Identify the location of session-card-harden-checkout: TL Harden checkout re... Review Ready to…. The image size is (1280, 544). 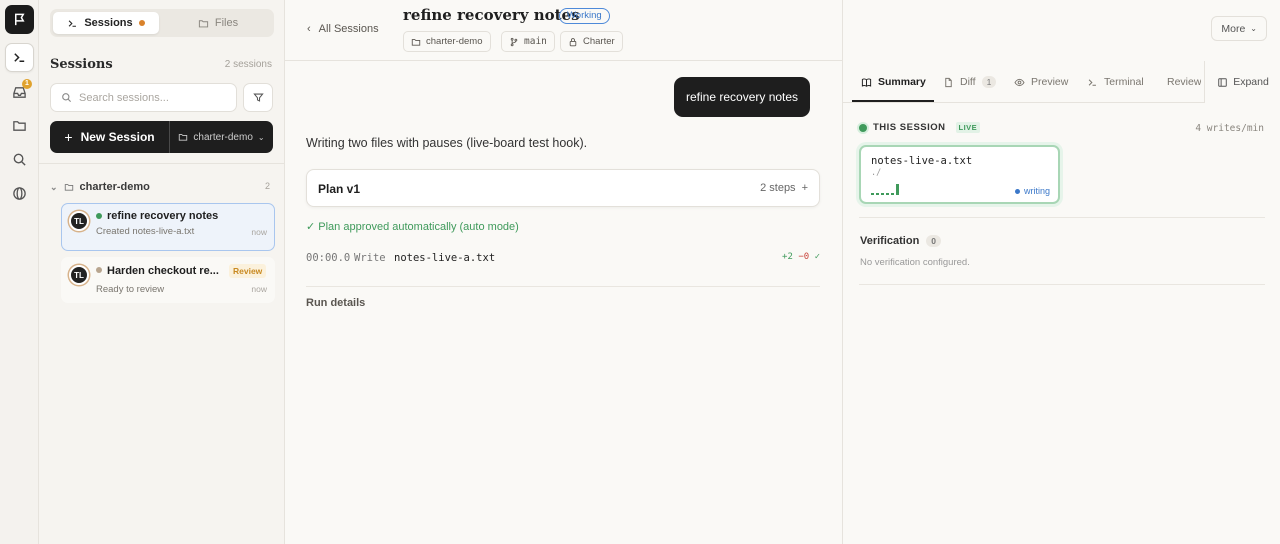
(168, 280).